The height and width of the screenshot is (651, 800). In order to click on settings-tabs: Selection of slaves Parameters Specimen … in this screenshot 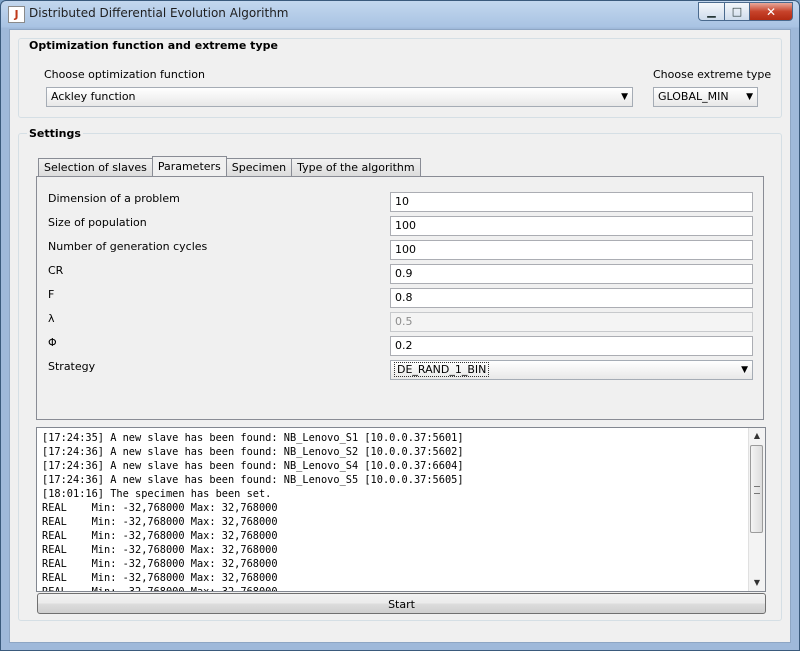, I will do `click(229, 166)`.